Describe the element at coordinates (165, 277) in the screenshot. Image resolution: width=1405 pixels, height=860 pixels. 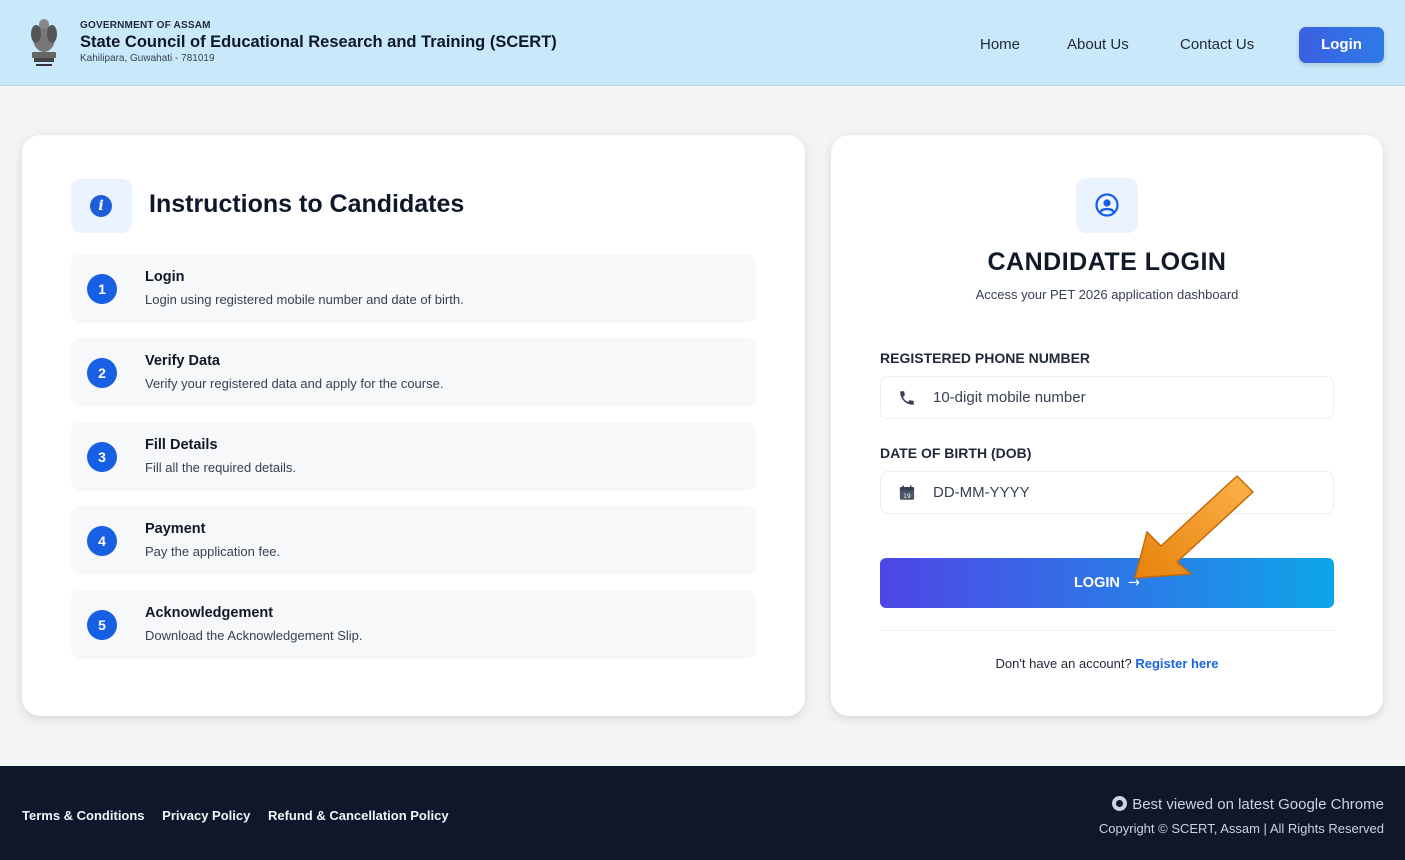
I see `step-title: Login` at that location.